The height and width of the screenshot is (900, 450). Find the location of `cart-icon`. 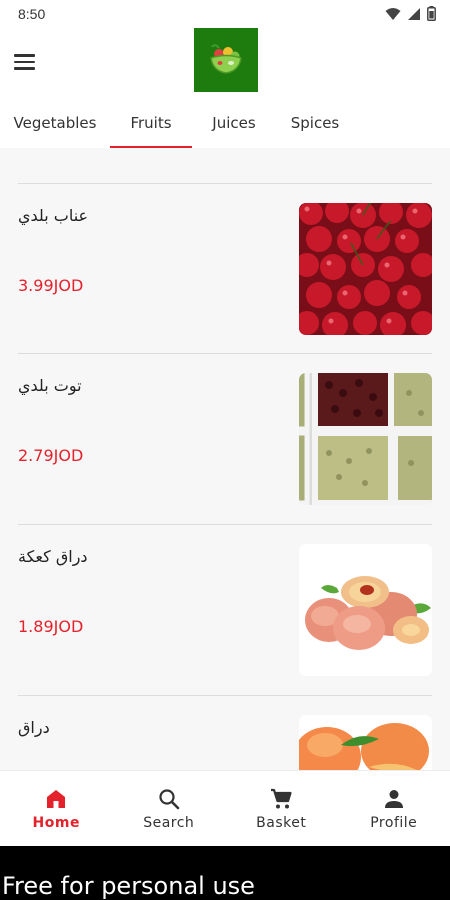

cart-icon is located at coordinates (281, 798).